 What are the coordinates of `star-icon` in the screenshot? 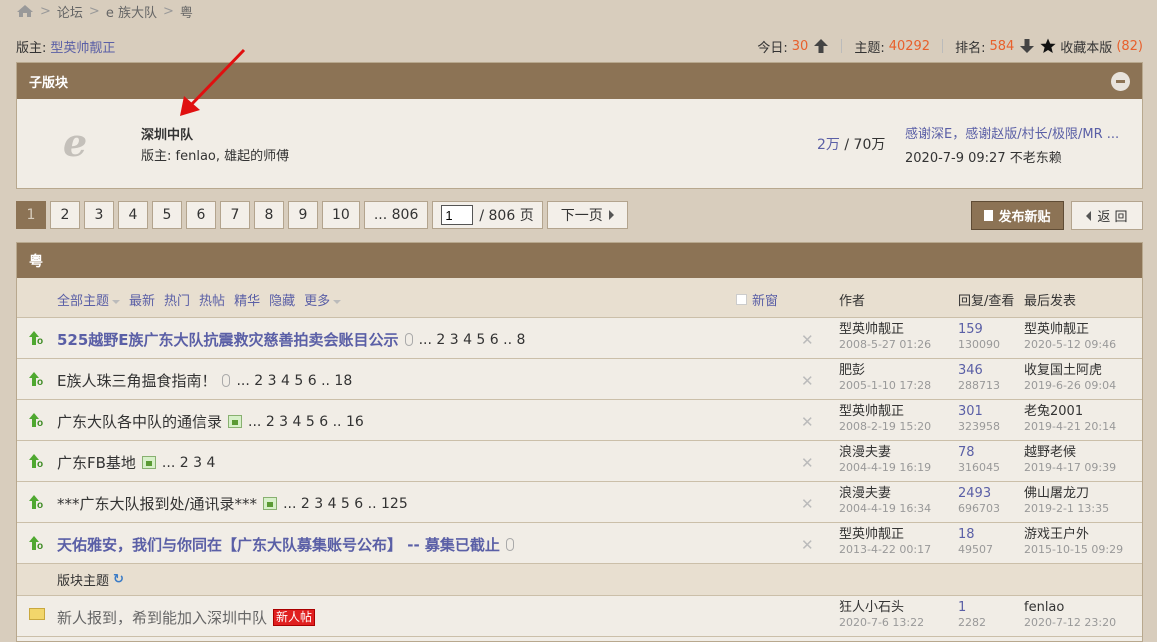 It's located at (1048, 46).